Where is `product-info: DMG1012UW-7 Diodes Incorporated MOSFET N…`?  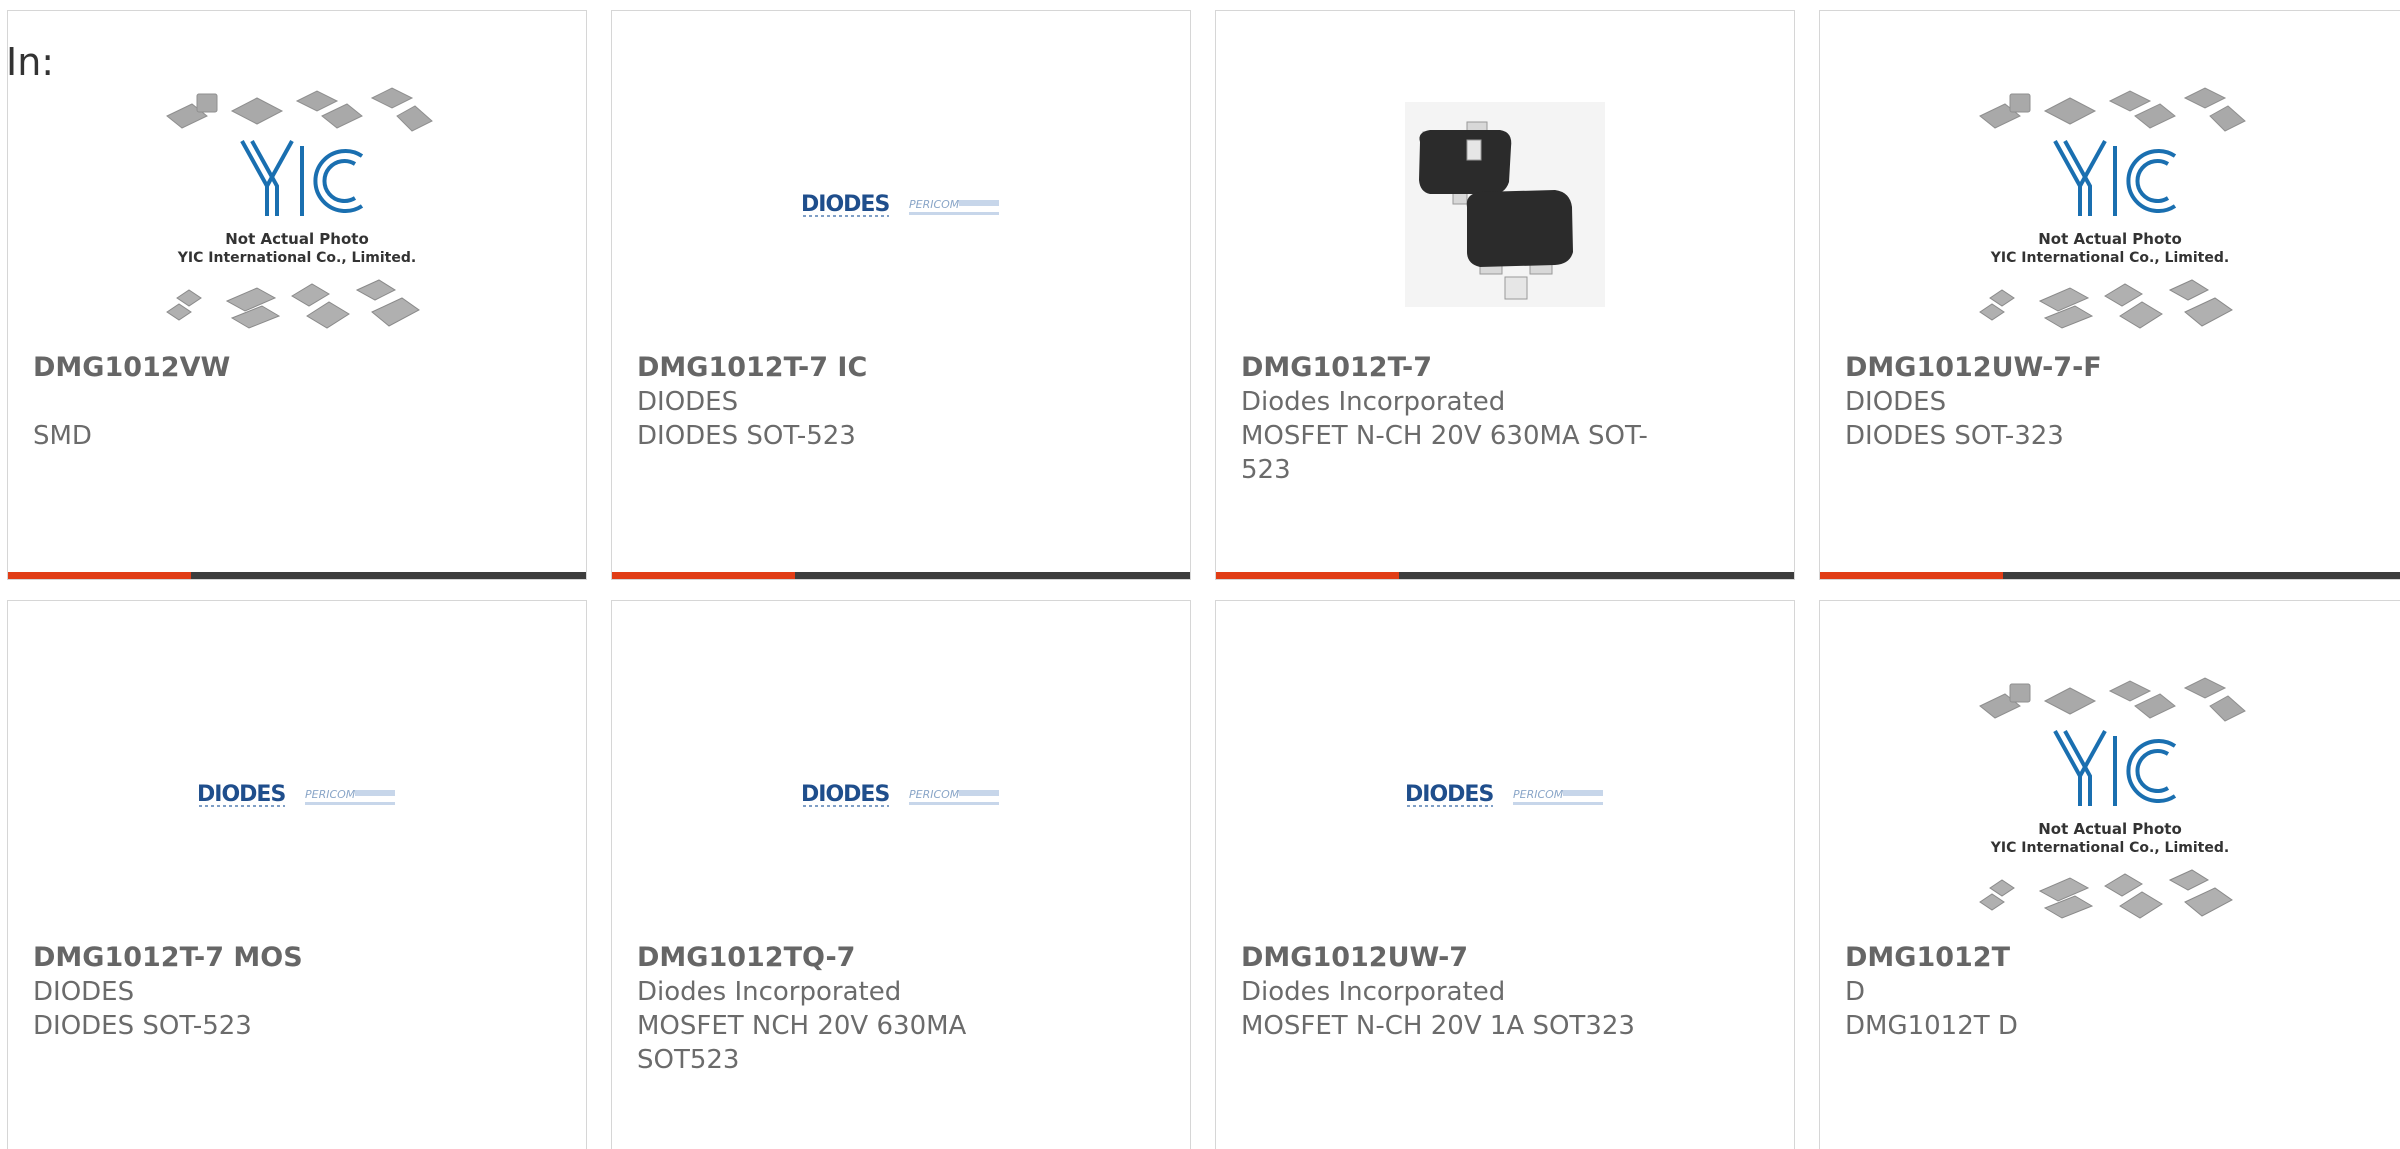
product-info: DMG1012UW-7 Diodes Incorporated MOSFET N… is located at coordinates (1447, 992).